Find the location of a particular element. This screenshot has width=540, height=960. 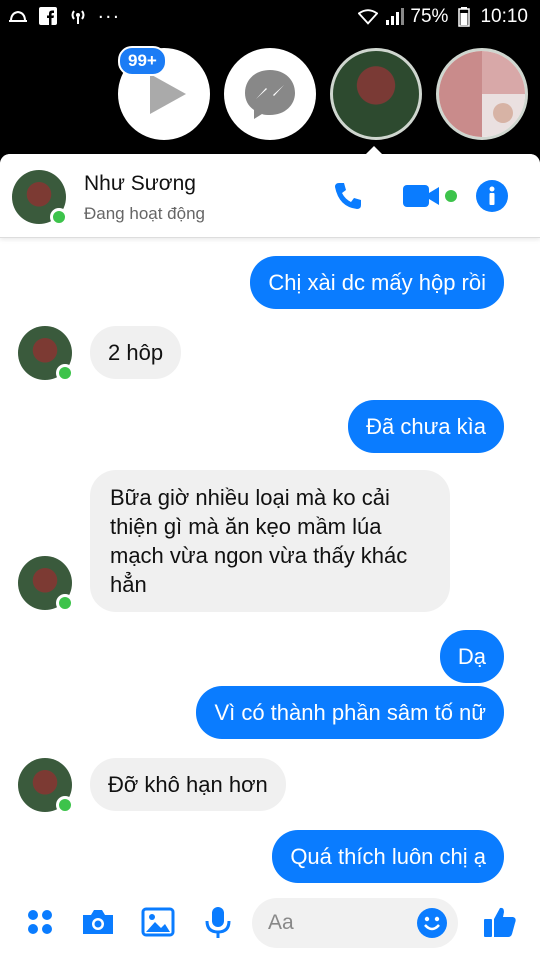

message-input: Aa is located at coordinates (355, 923).